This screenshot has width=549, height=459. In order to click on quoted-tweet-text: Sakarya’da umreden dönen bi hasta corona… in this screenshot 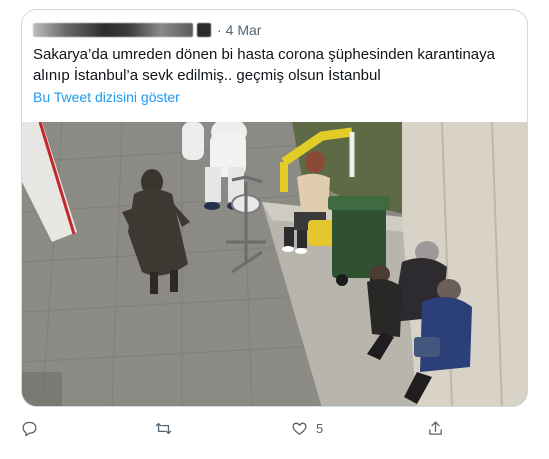, I will do `click(264, 65)`.